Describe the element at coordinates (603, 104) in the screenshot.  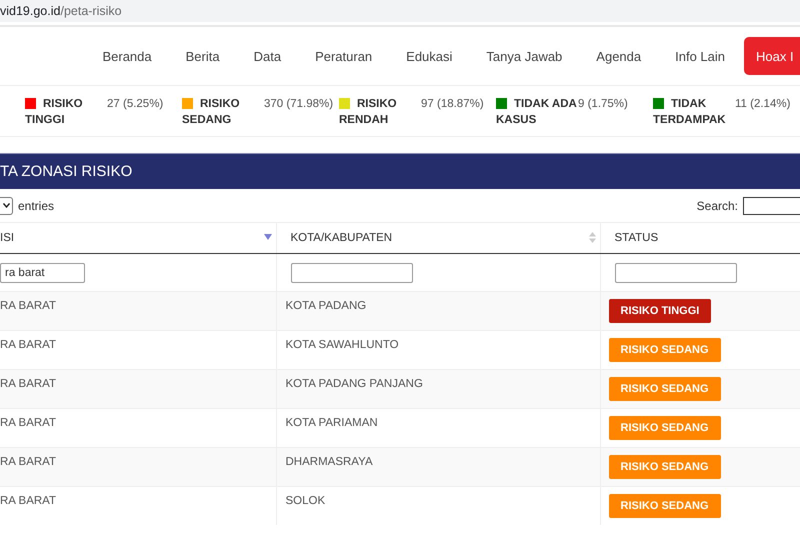
I see `legend-count: 9 (1.75%)` at that location.